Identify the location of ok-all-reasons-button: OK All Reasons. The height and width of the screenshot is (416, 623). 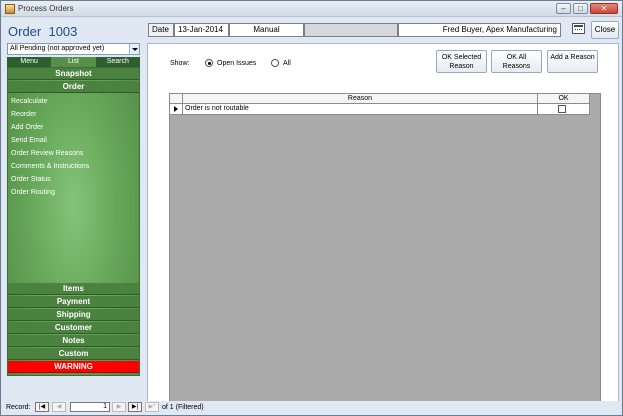
(516, 61).